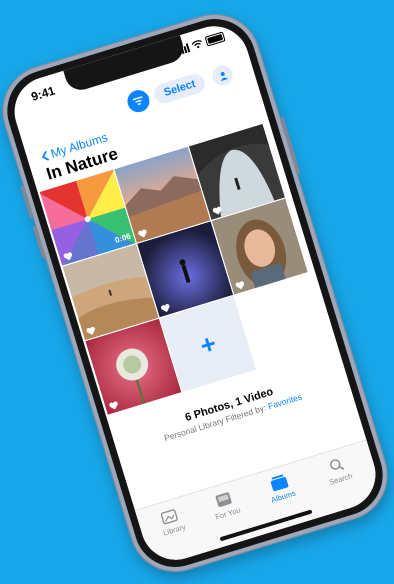 This screenshot has height=584, width=394. Describe the element at coordinates (223, 499) in the screenshot. I see `for-you-icon` at that location.